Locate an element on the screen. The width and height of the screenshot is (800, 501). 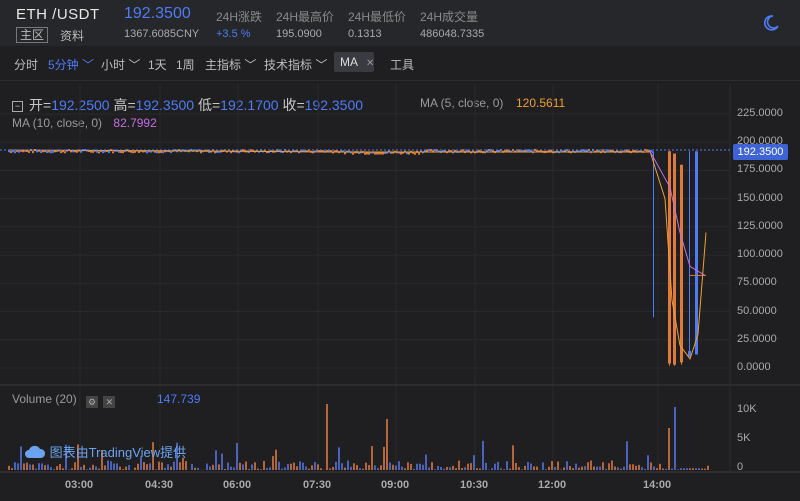
y-tick-label: 225.0000 is located at coordinates (760, 113).